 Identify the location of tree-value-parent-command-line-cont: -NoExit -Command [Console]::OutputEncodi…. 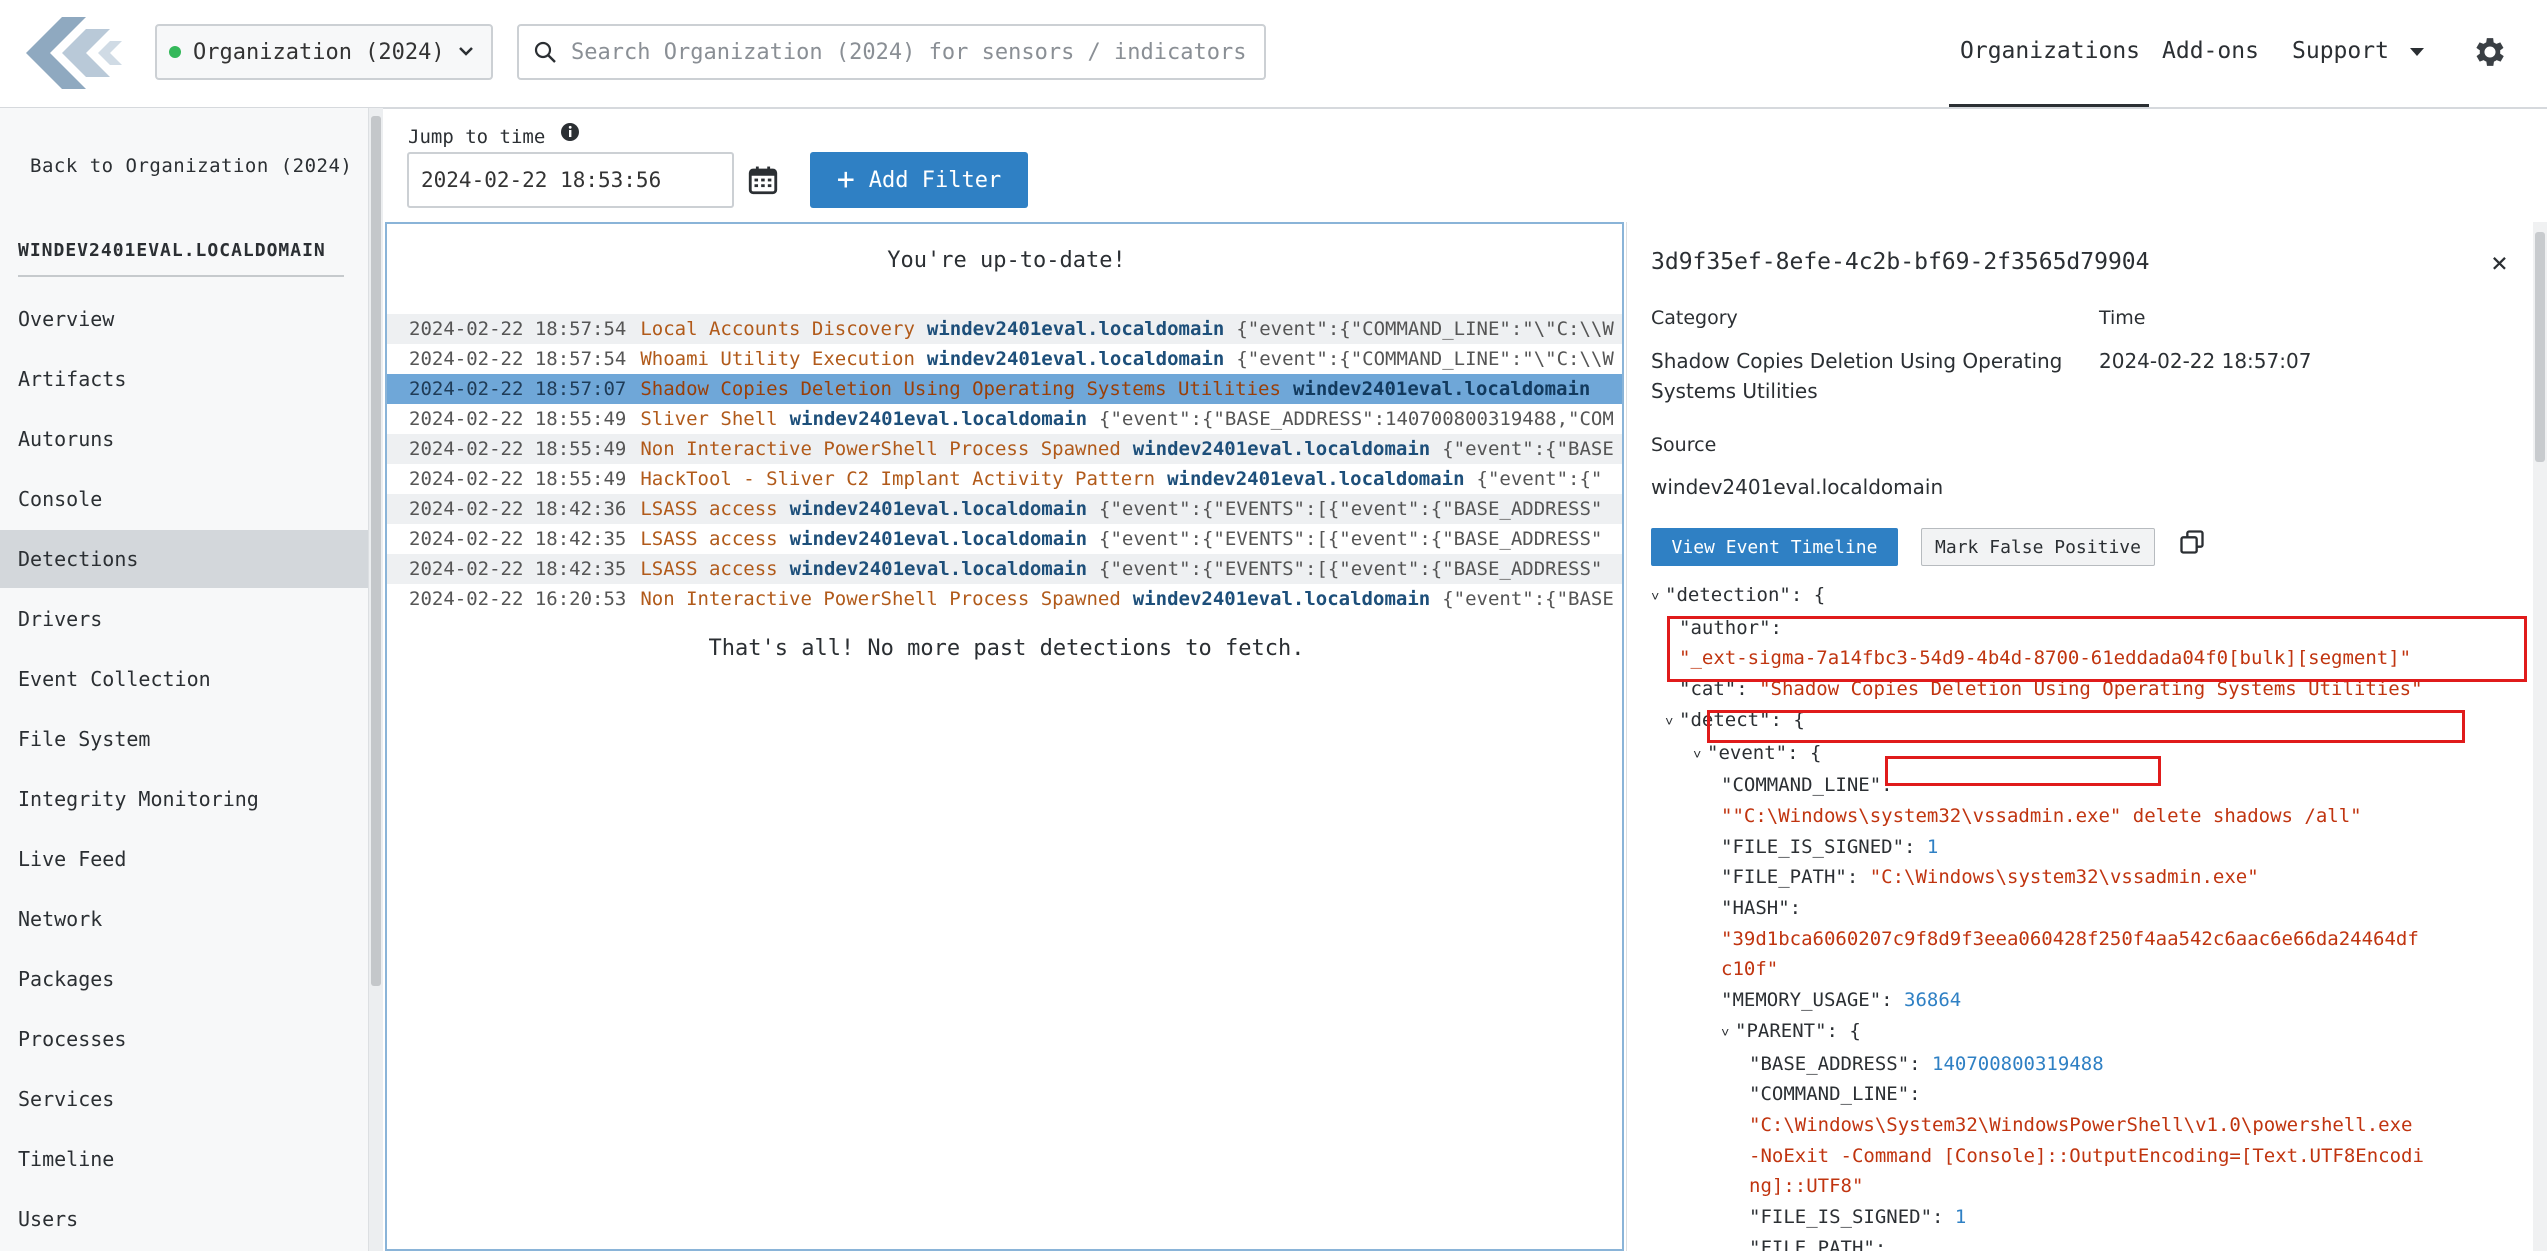
(2086, 1155).